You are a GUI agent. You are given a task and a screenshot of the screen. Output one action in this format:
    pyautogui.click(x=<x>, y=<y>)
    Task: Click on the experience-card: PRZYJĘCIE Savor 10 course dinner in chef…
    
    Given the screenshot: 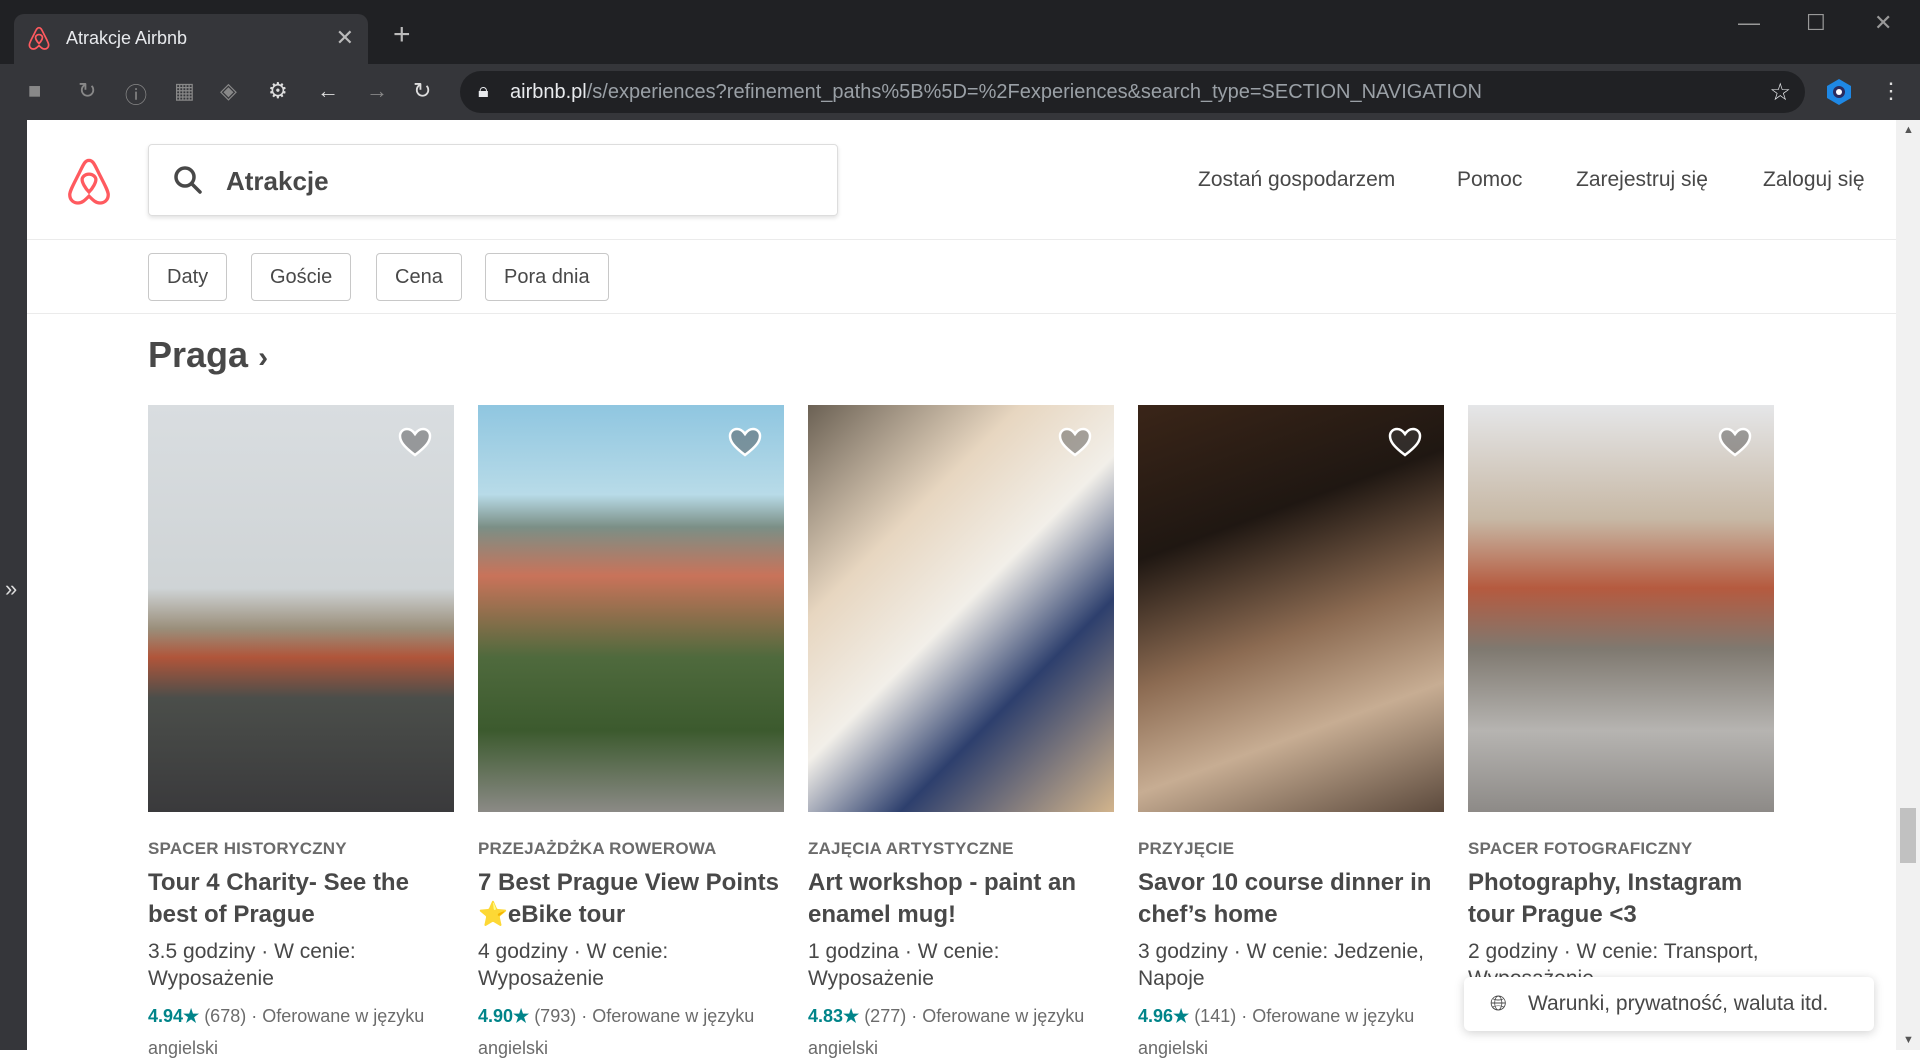 What is the action you would take?
    pyautogui.click(x=1291, y=734)
    